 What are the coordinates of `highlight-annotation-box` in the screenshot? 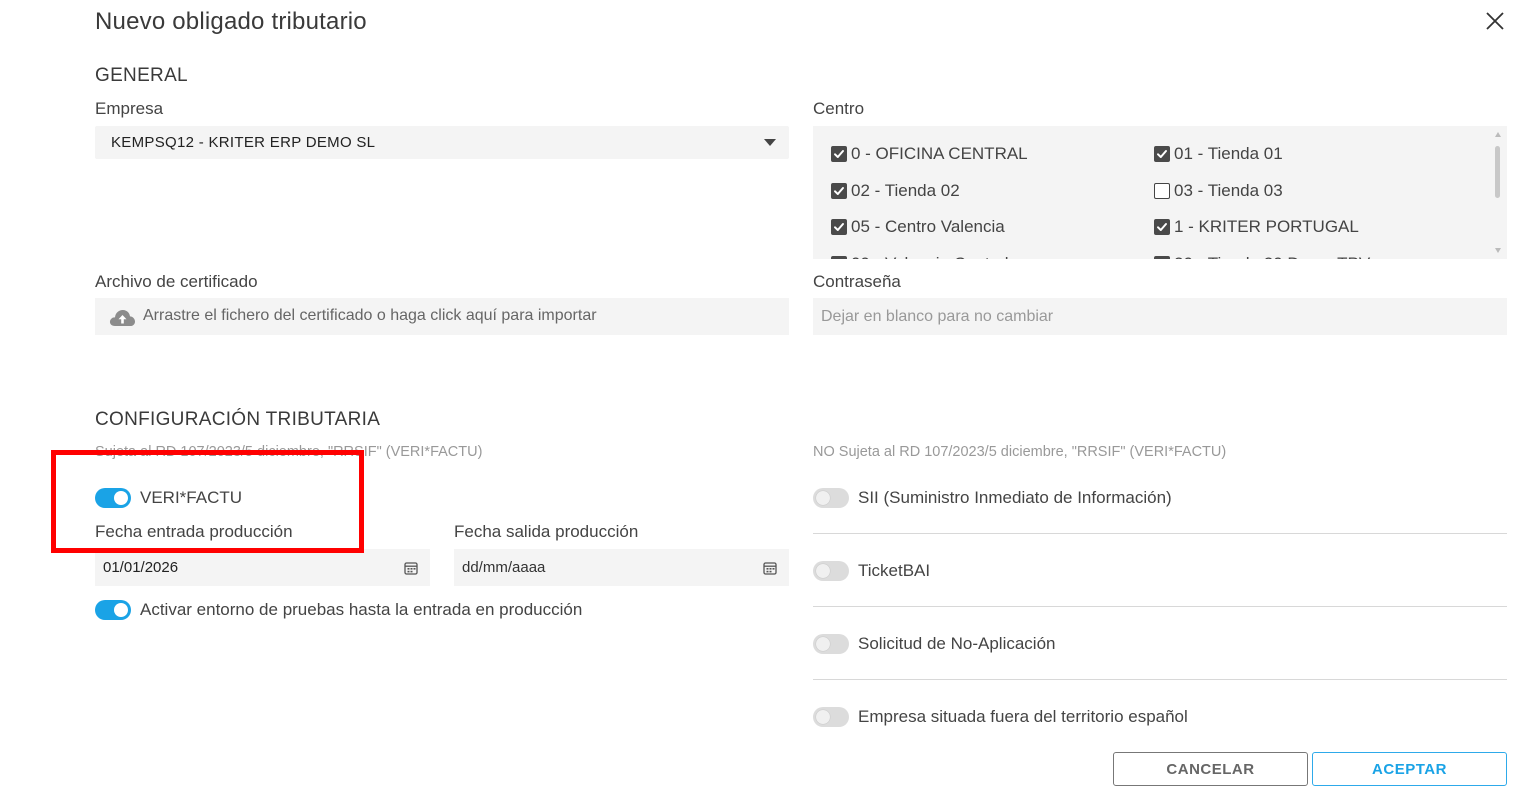 It's located at (207, 501).